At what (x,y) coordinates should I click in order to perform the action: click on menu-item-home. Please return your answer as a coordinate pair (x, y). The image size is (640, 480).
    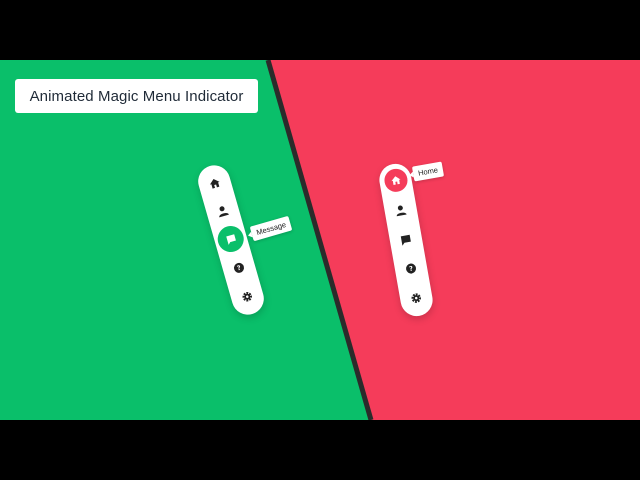
    Looking at the image, I should click on (396, 180).